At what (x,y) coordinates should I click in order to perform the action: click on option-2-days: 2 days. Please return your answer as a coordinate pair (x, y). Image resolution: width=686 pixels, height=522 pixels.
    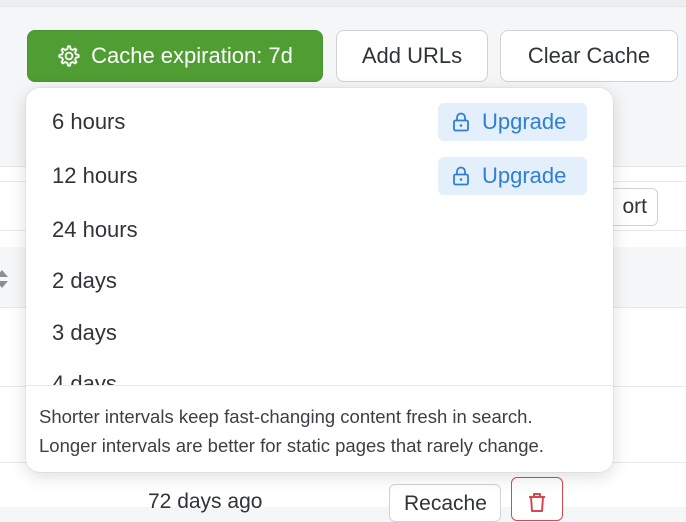
    Looking at the image, I should click on (84, 281).